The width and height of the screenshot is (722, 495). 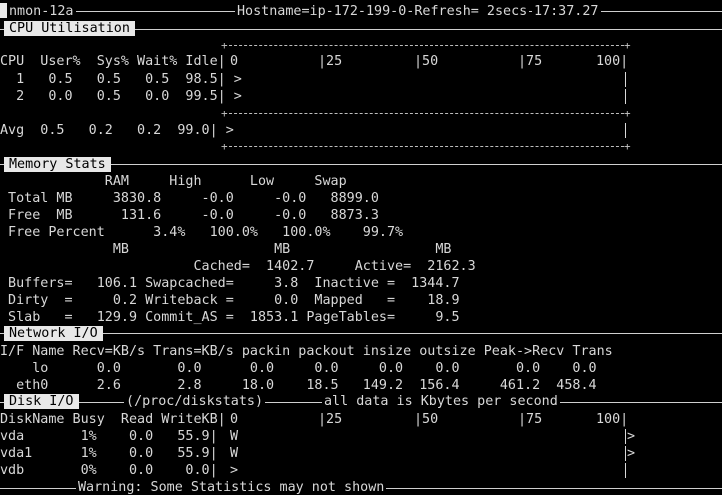 I want to click on disk-units-note: all data is Kbytes per second, so click(x=441, y=401).